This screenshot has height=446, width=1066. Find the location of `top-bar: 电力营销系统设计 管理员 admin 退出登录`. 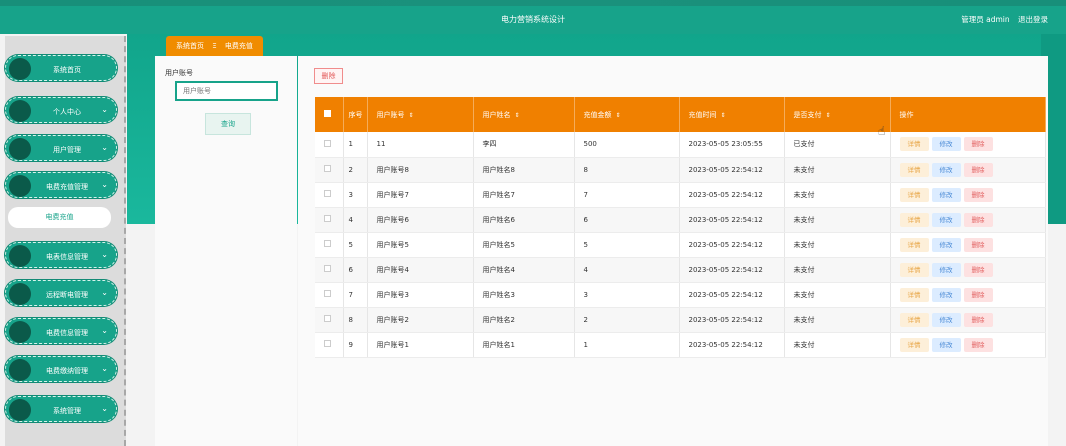

top-bar: 电力营销系统设计 管理员 admin 退出登录 is located at coordinates (533, 17).